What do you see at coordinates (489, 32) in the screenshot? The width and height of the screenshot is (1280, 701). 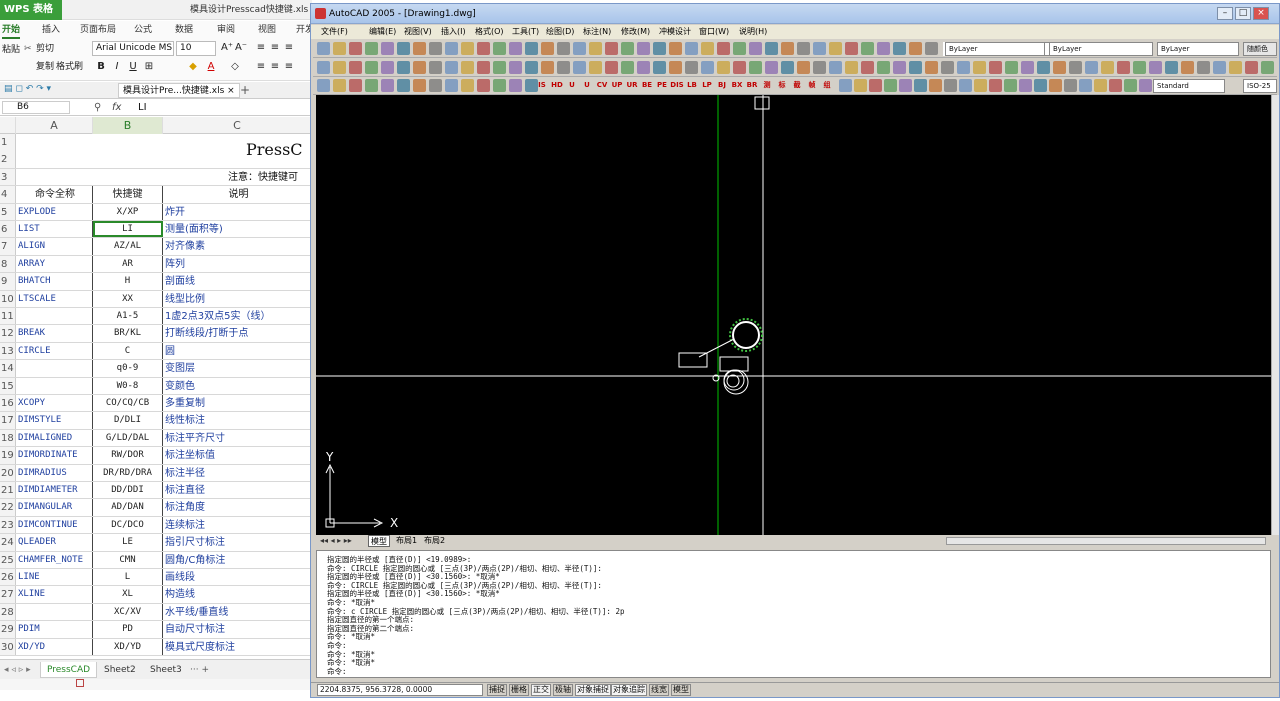 I see `menu-format: 格式(O)` at bounding box center [489, 32].